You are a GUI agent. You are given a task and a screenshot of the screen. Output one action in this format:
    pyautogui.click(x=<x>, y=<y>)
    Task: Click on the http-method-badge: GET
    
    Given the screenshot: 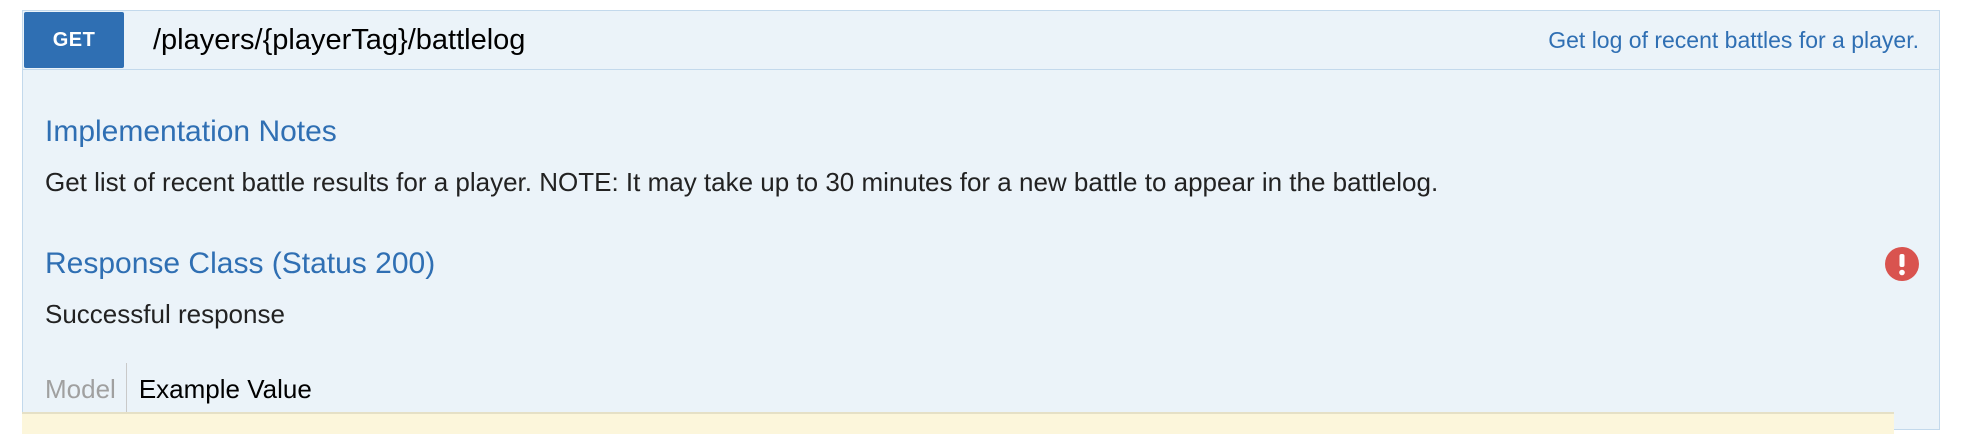 What is the action you would take?
    pyautogui.click(x=74, y=40)
    